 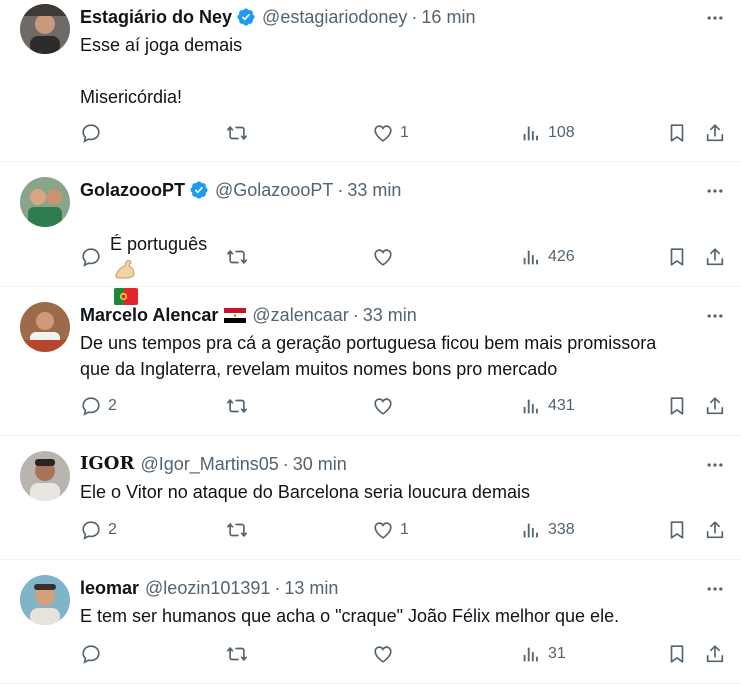 I want to click on timestamp: 30 min, so click(x=320, y=464).